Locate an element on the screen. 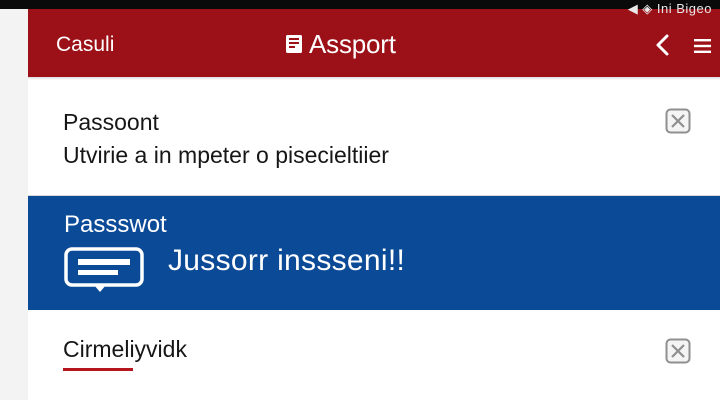  status-bar is located at coordinates (360, 4).